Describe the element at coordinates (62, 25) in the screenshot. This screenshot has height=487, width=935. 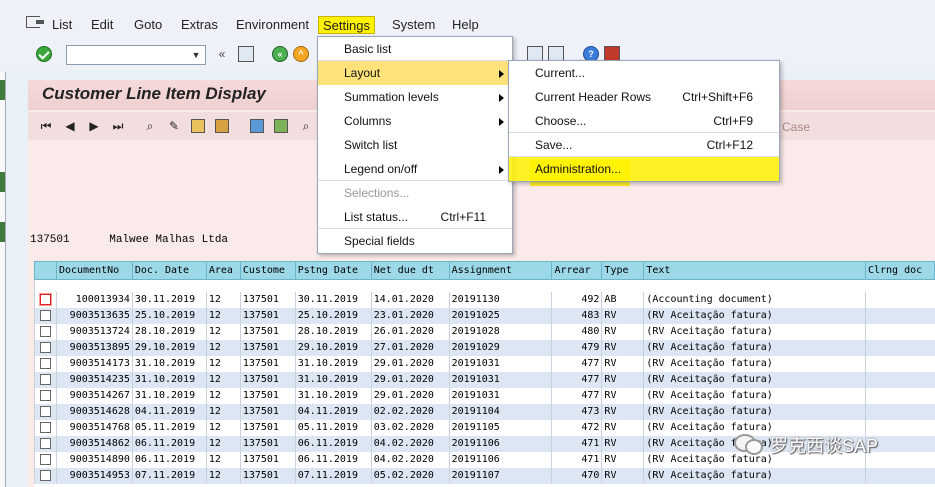
I see `menu-list: List` at that location.